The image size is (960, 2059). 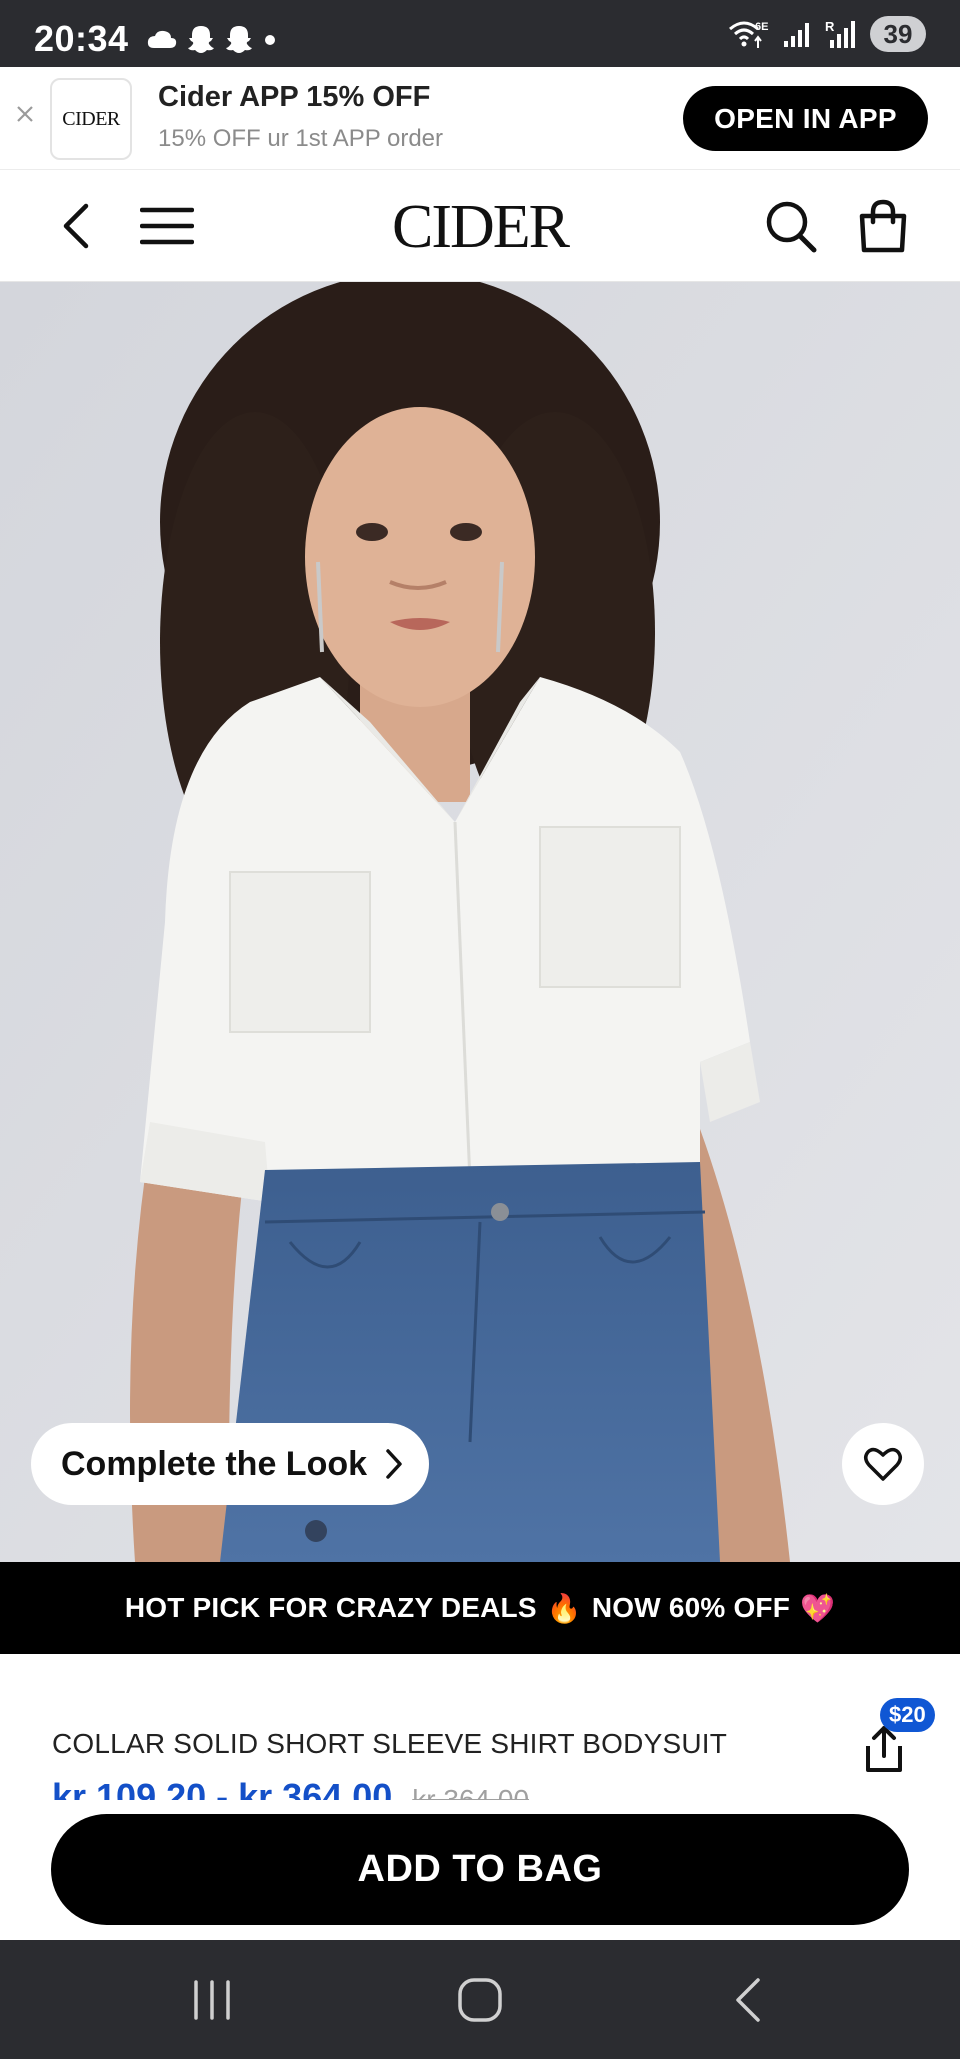 What do you see at coordinates (907, 1715) in the screenshot?
I see `share-reward-badge: $20` at bounding box center [907, 1715].